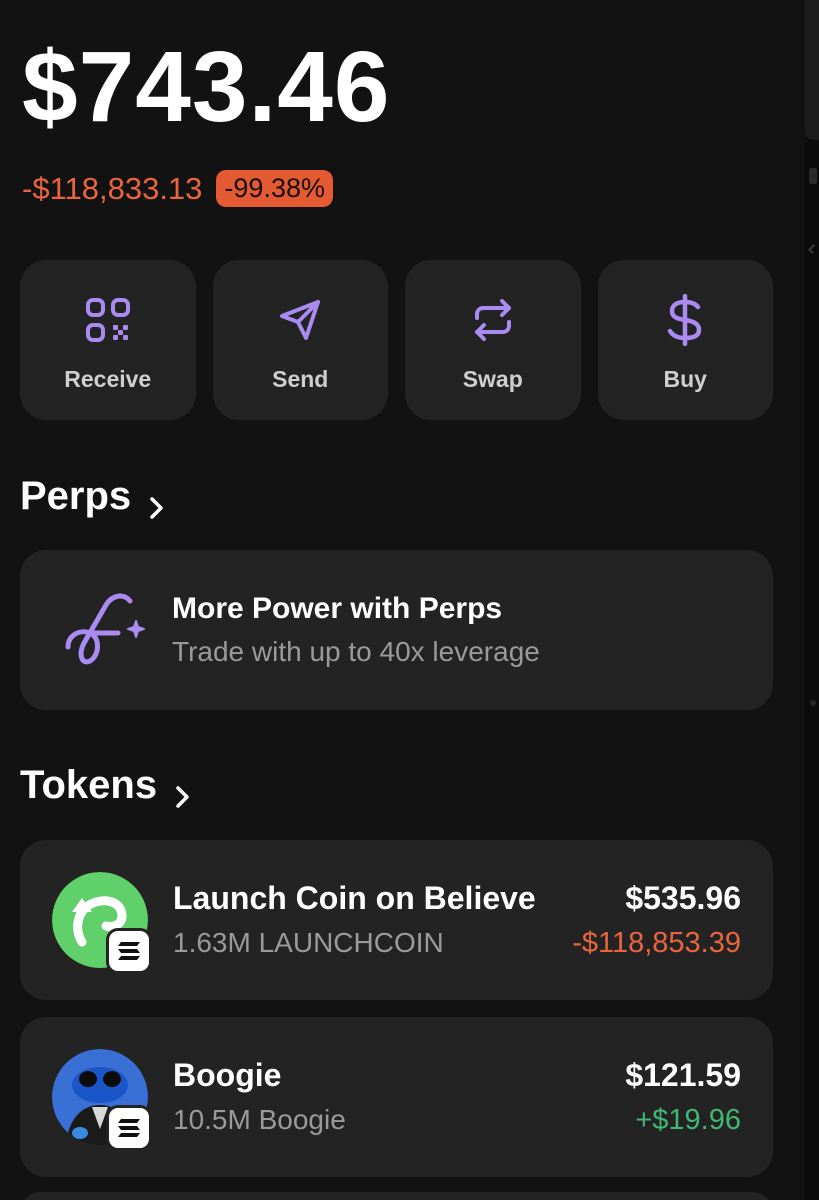 Image resolution: width=819 pixels, height=1200 pixels. I want to click on perps-promo-title: More Power with Perps, so click(337, 608).